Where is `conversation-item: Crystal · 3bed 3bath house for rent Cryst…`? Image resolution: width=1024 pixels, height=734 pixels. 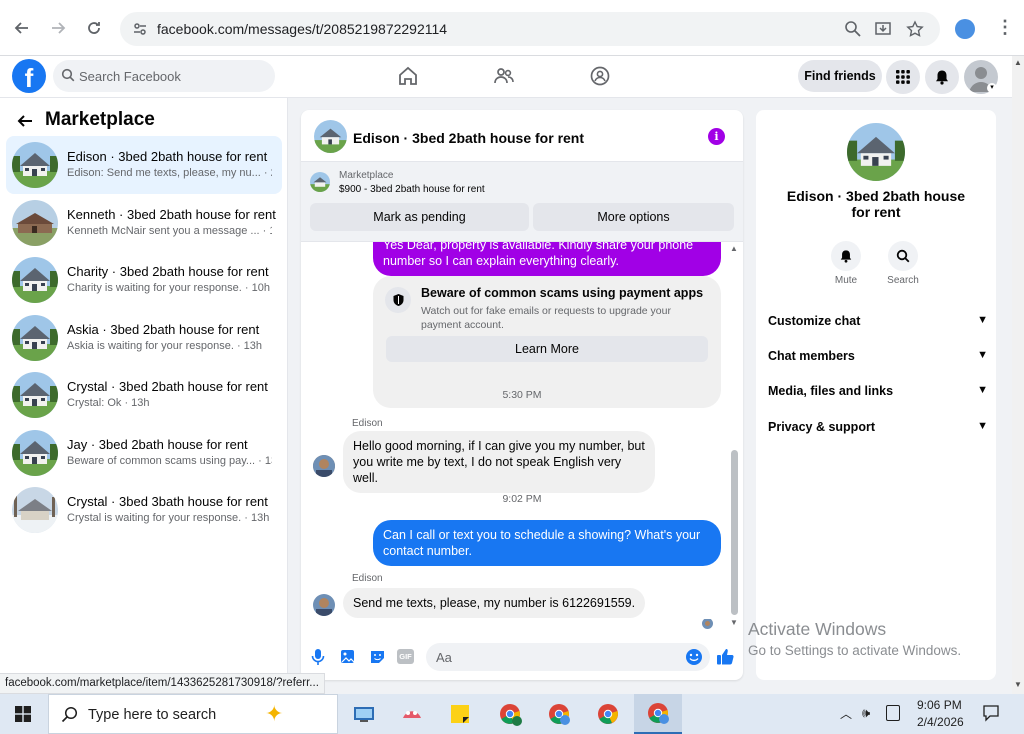 conversation-item: Crystal · 3bed 3bath house for rent Cryst… is located at coordinates (144, 510).